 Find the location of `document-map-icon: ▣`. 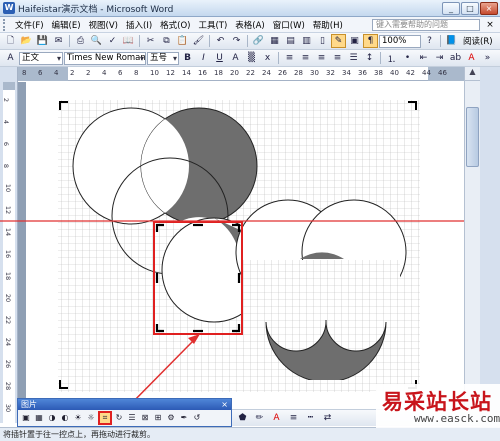

document-map-icon: ▣ is located at coordinates (354, 41).